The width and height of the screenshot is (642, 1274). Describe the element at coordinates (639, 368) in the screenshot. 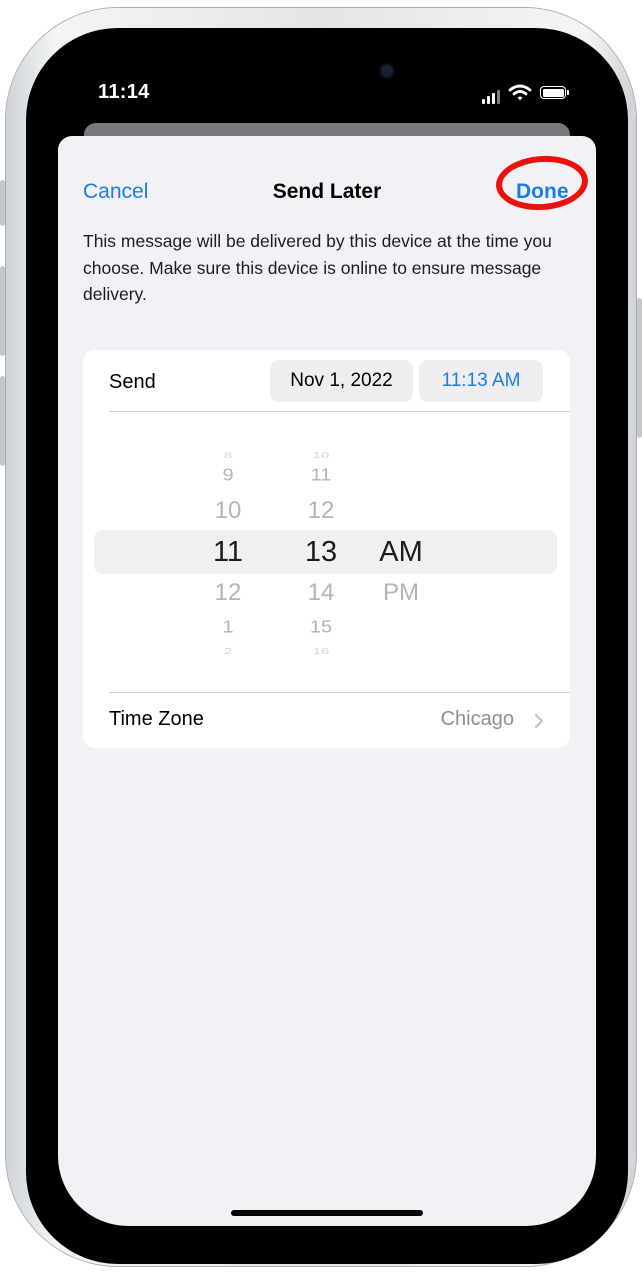

I see `power-button` at that location.